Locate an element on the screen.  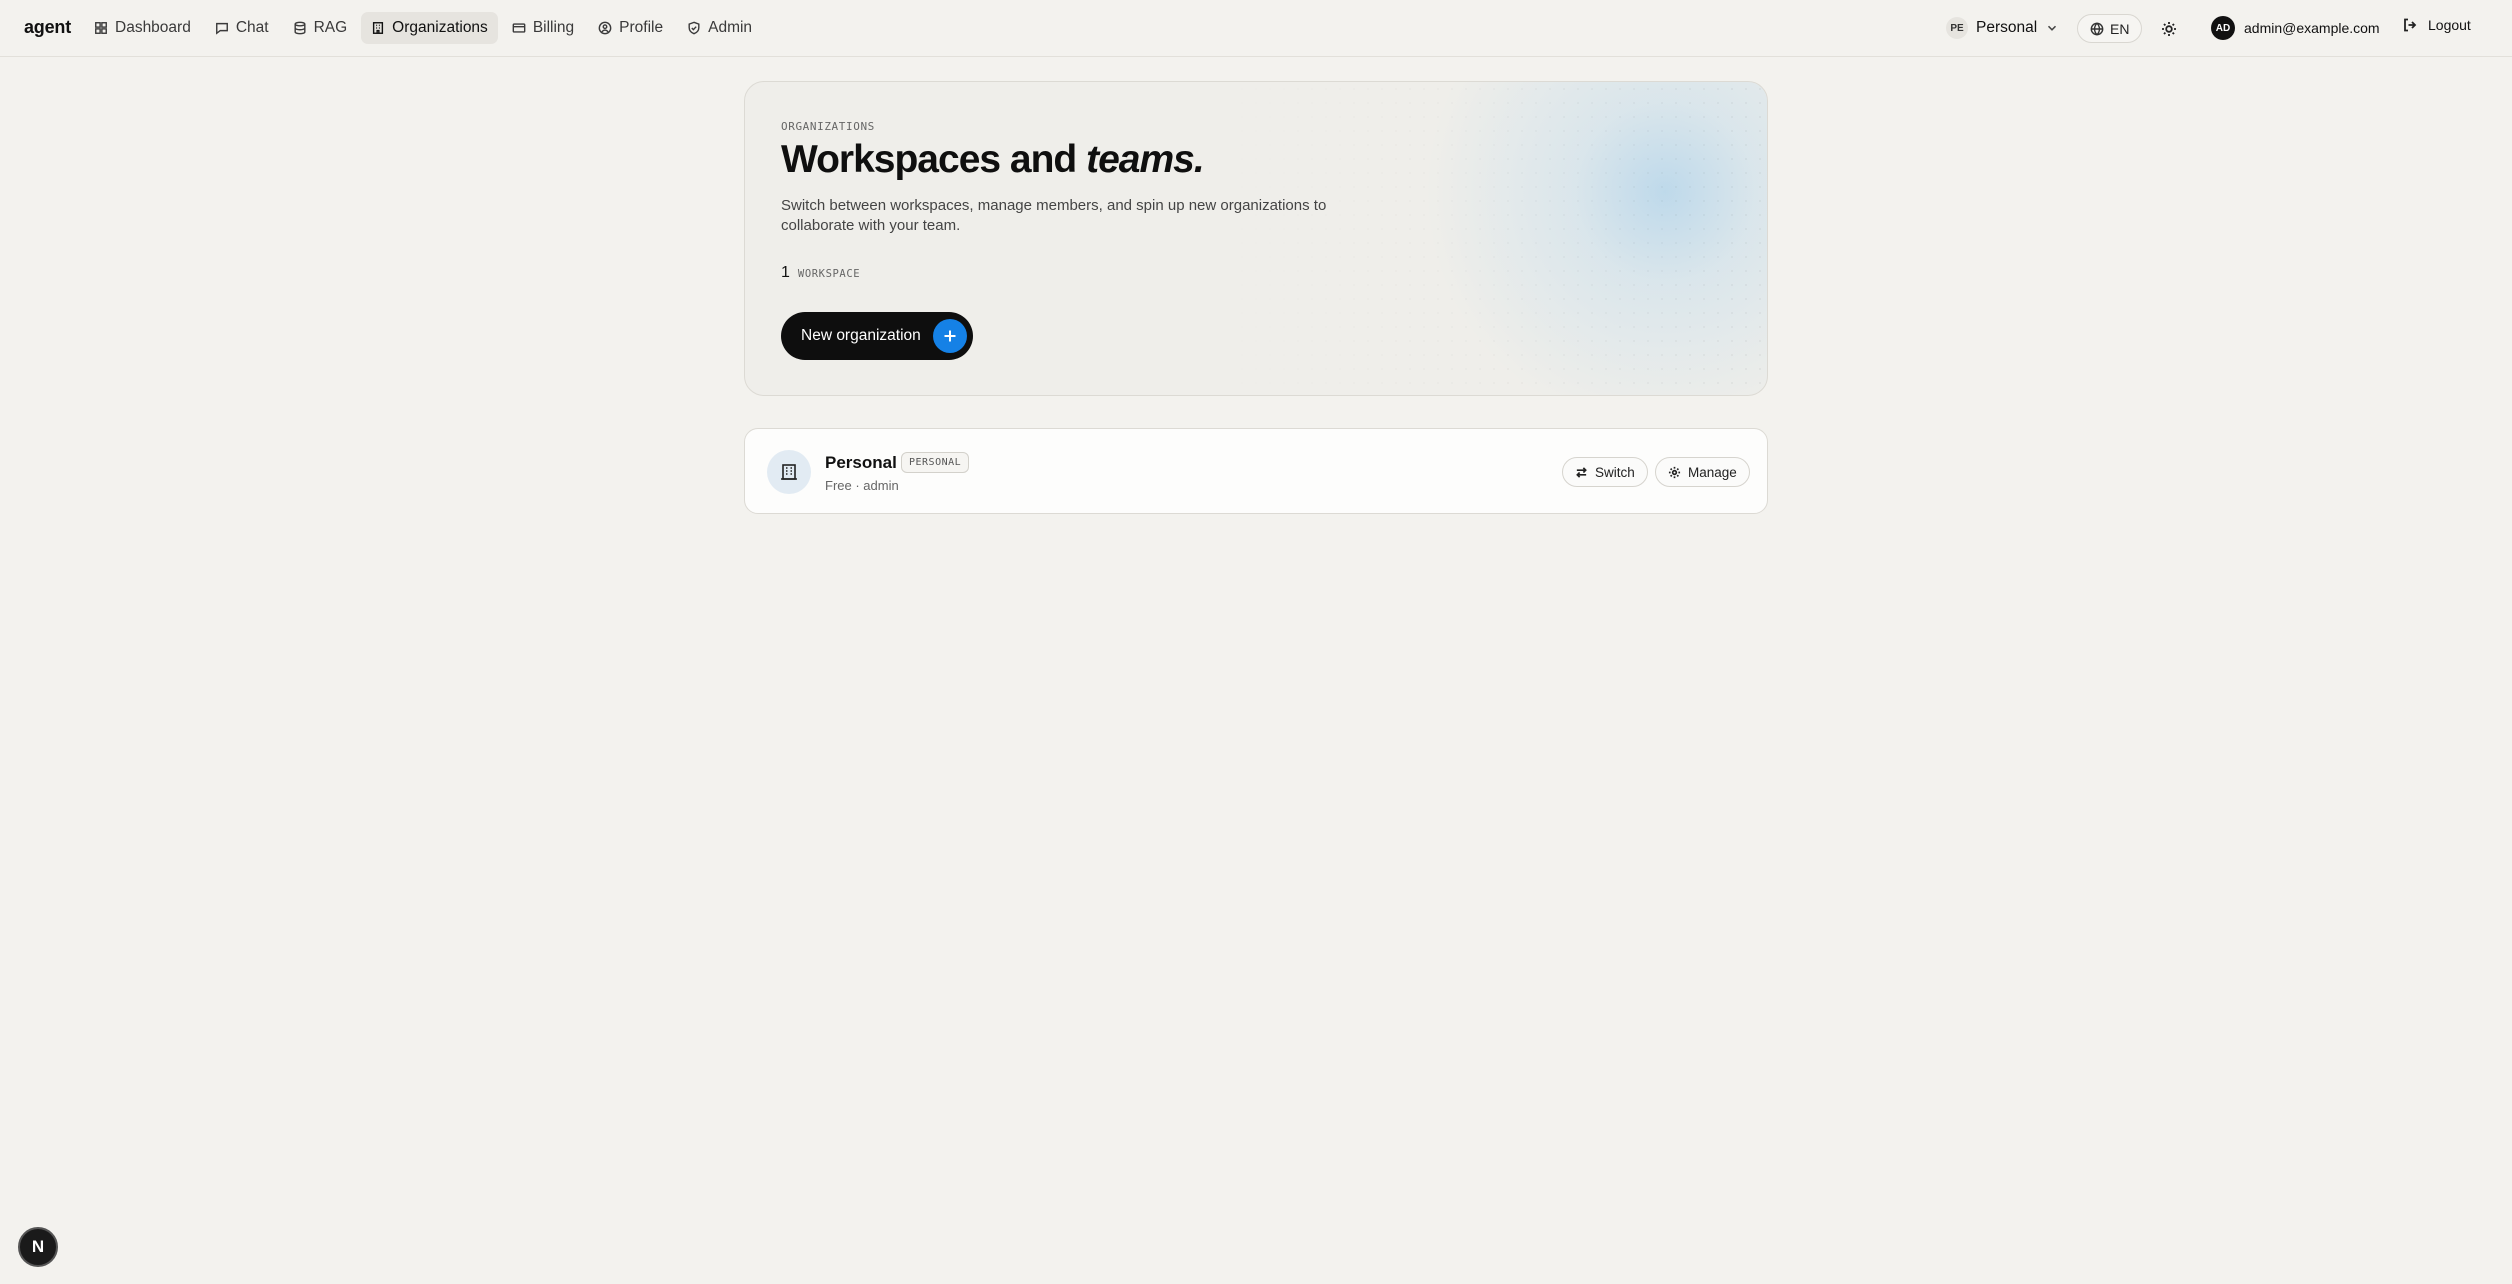
workspace-count: 1 WORKSPACE is located at coordinates (820, 273).